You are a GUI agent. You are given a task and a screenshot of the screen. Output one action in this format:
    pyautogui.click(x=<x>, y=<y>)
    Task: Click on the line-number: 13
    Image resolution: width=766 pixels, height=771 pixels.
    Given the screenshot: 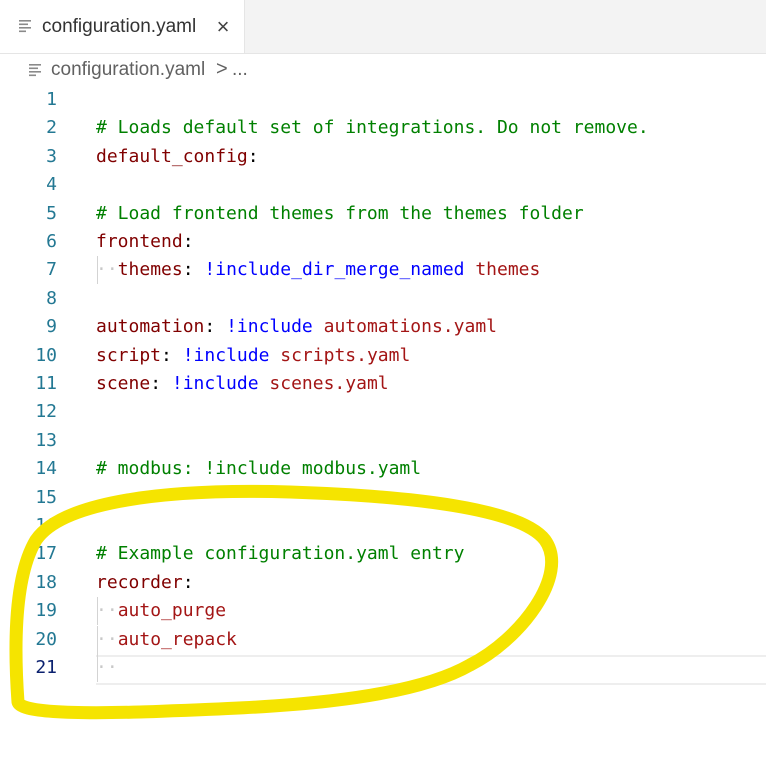 What is the action you would take?
    pyautogui.click(x=46, y=440)
    